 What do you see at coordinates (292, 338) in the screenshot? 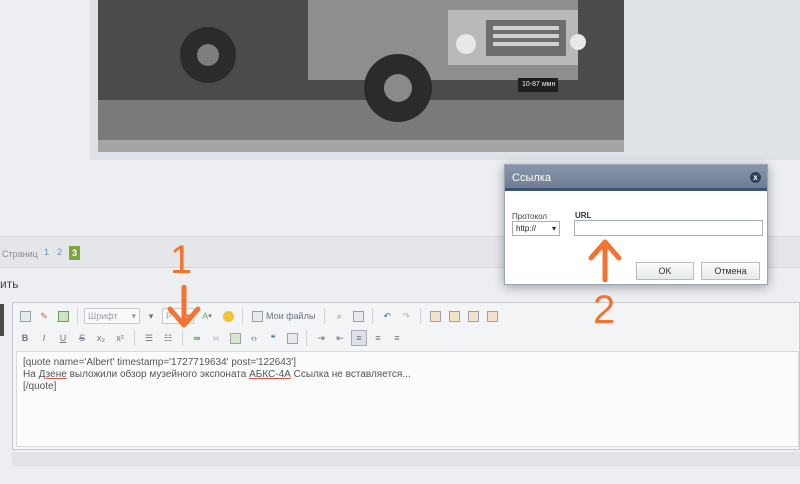
I see `spoiler-icon` at bounding box center [292, 338].